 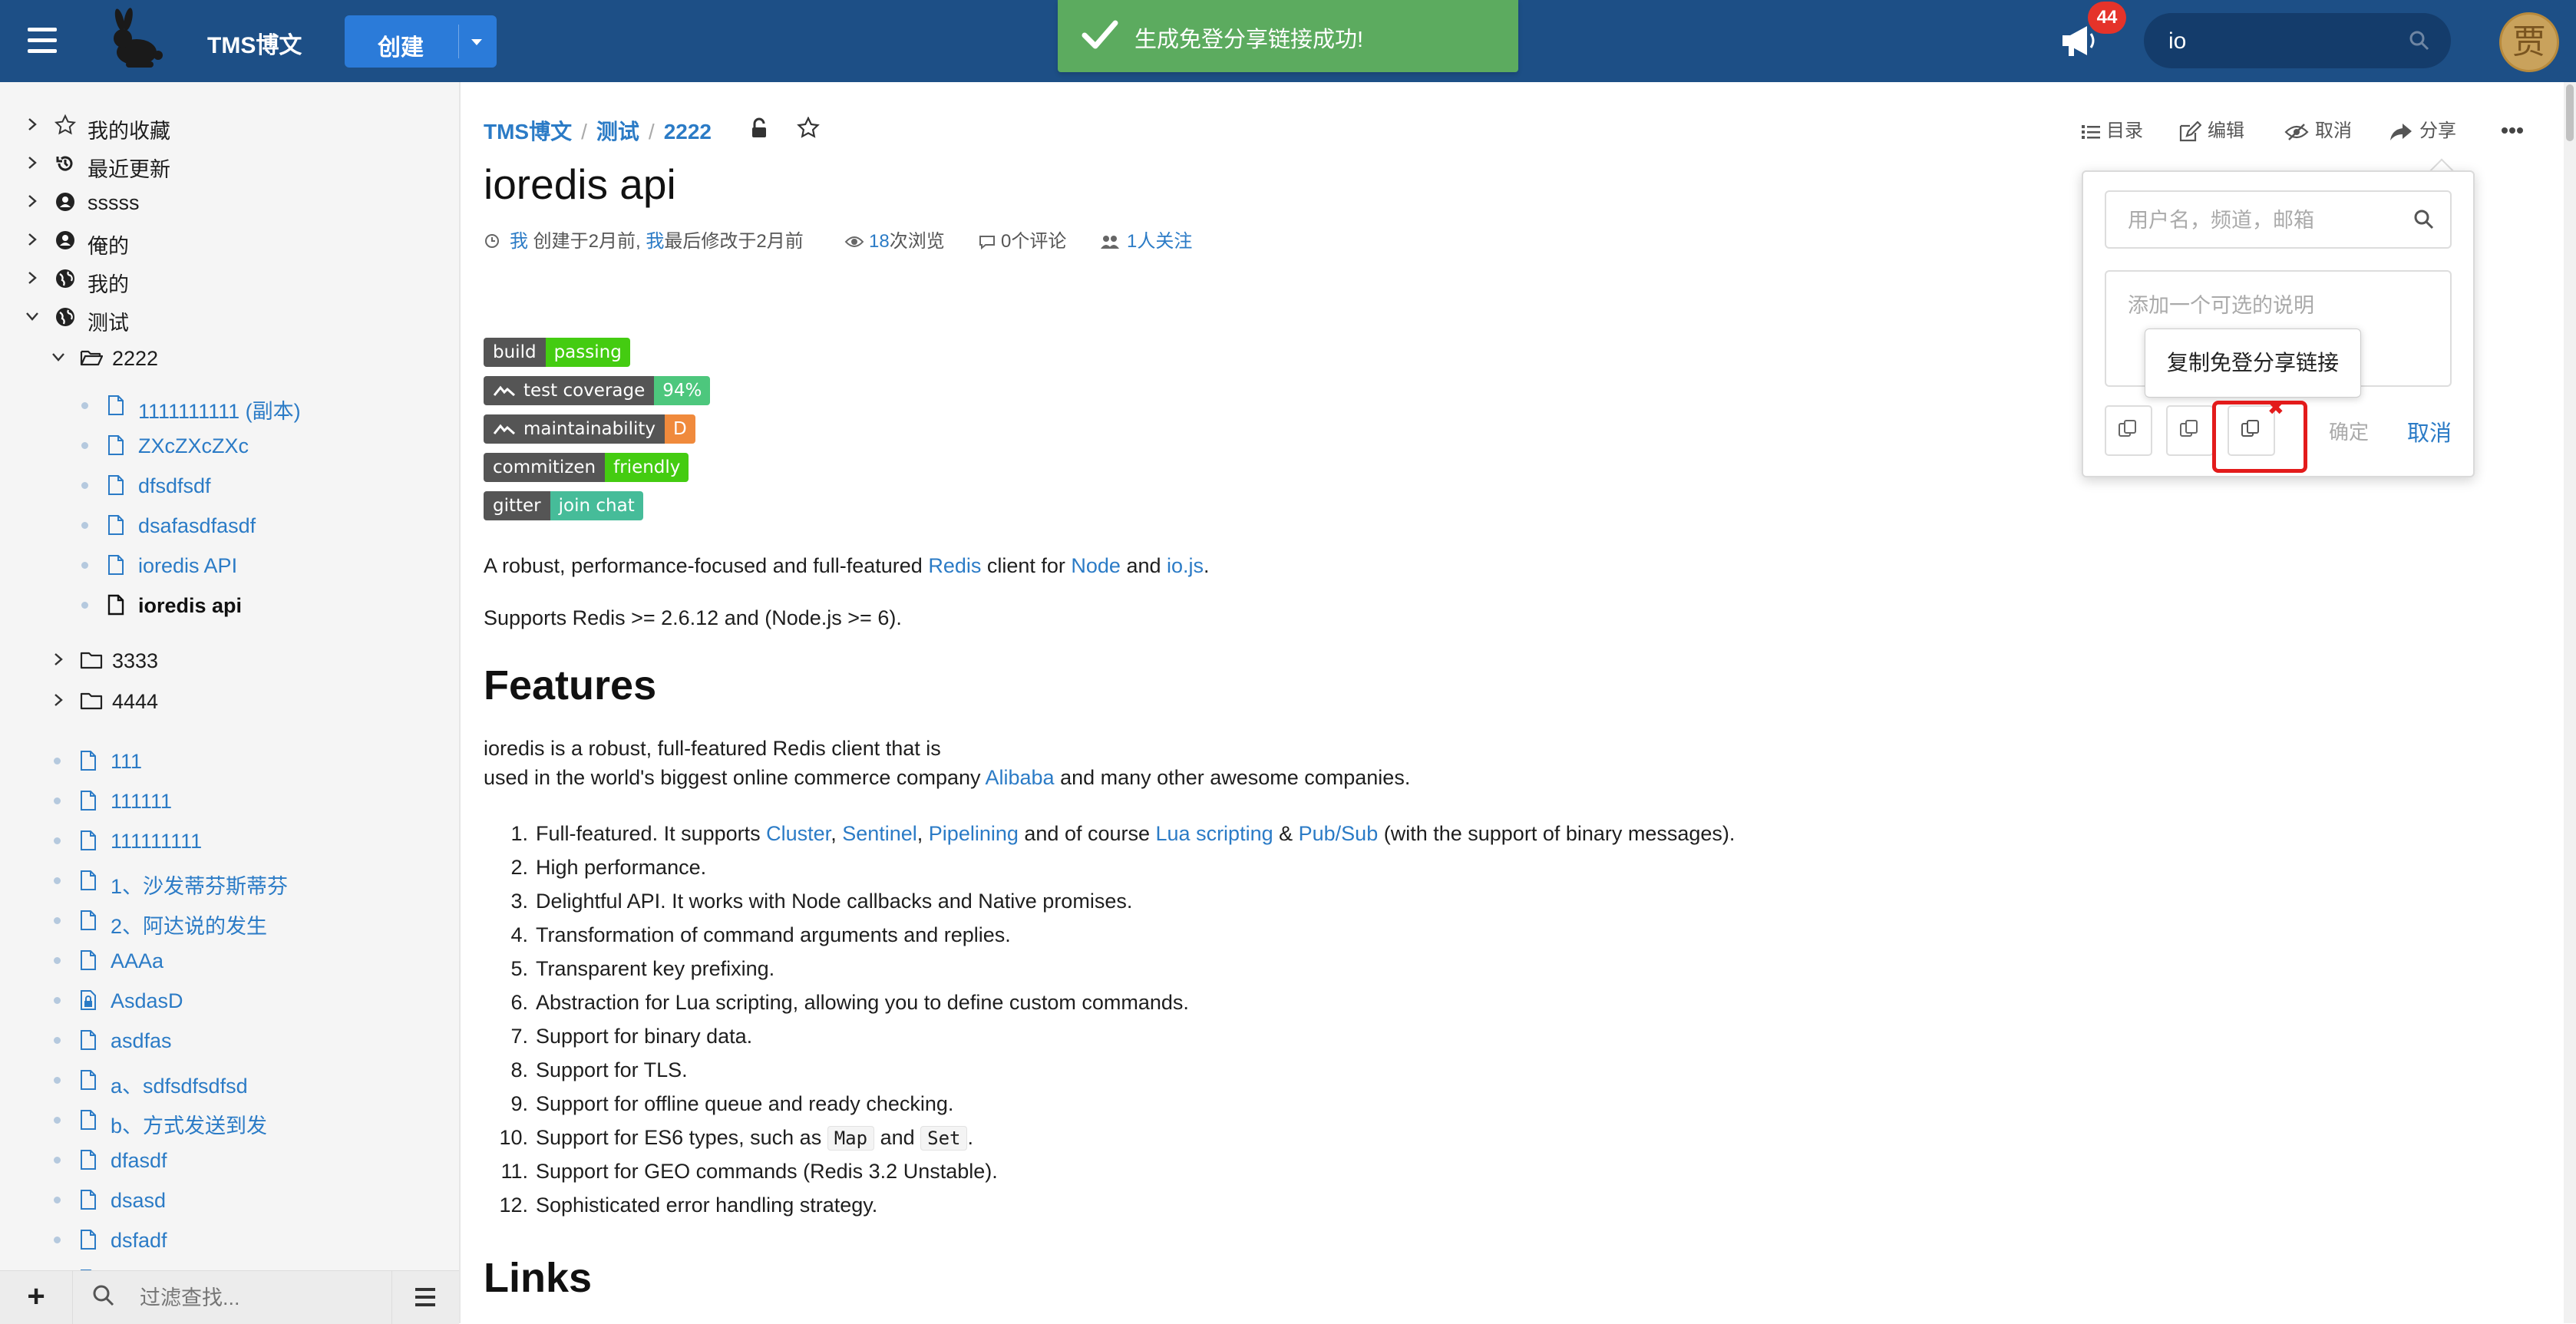 What do you see at coordinates (682, 390) in the screenshot?
I see `badge-value: 94%` at bounding box center [682, 390].